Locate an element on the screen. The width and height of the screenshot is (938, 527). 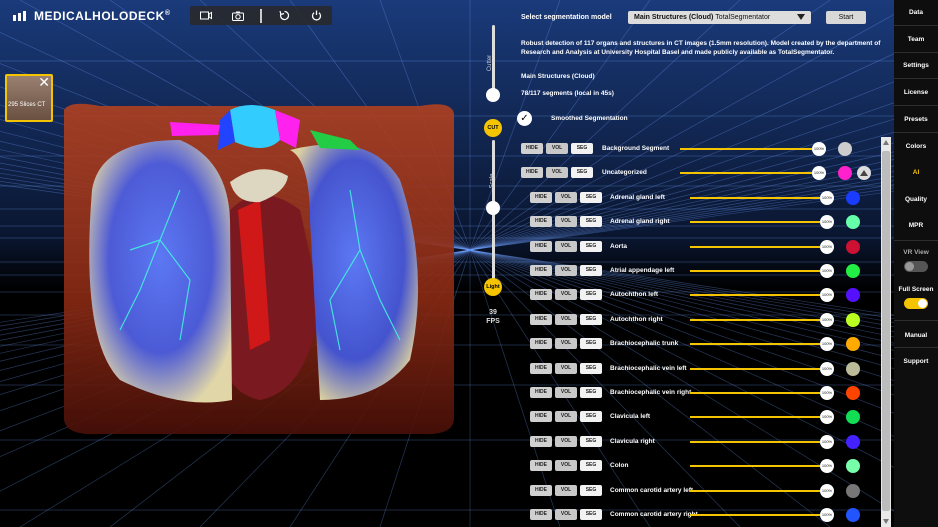
reset-icon is located at coordinates (284, 15).